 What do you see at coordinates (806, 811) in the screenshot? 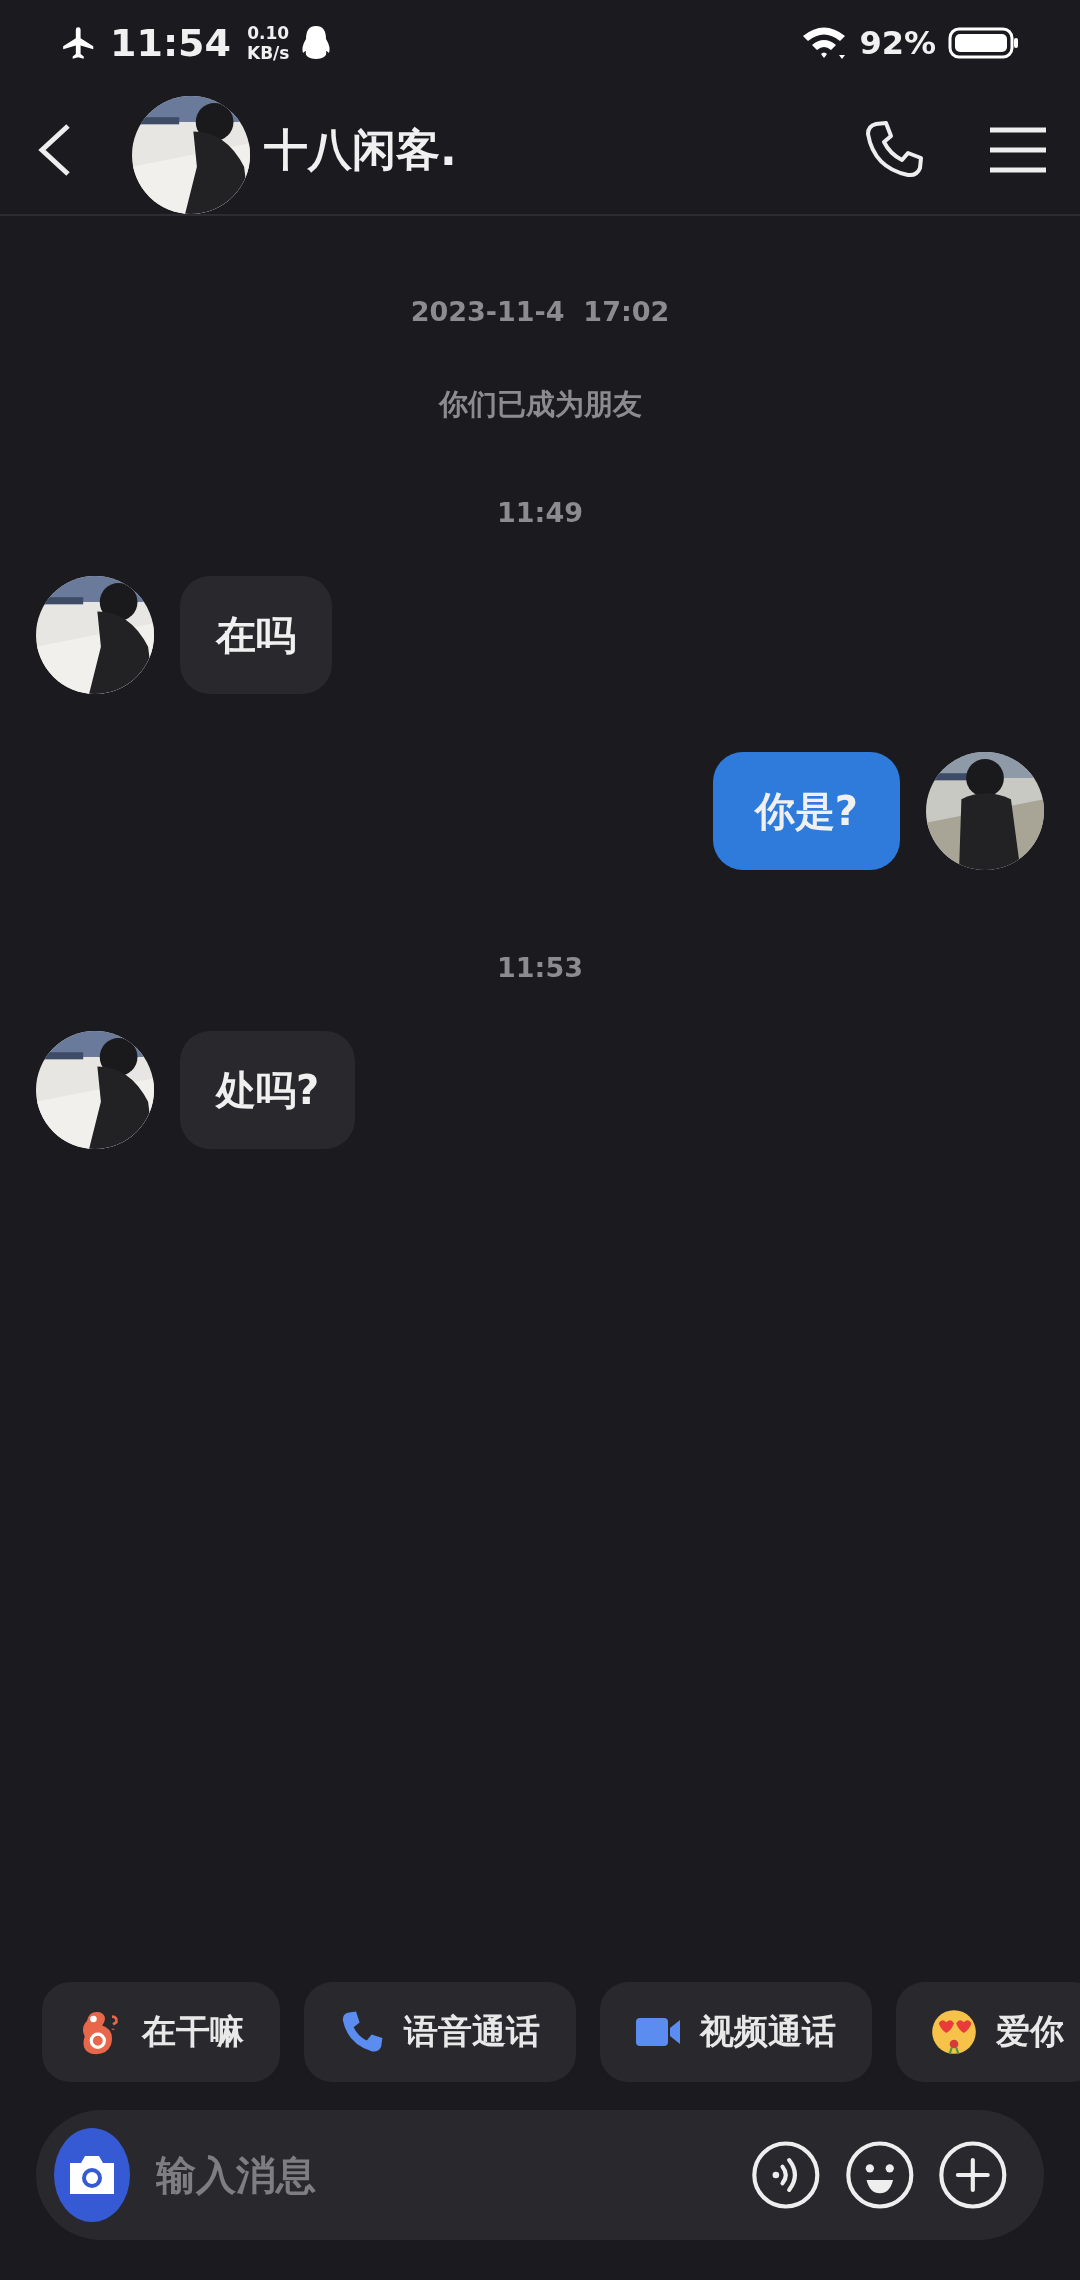
I see `sent-message: 你是?` at bounding box center [806, 811].